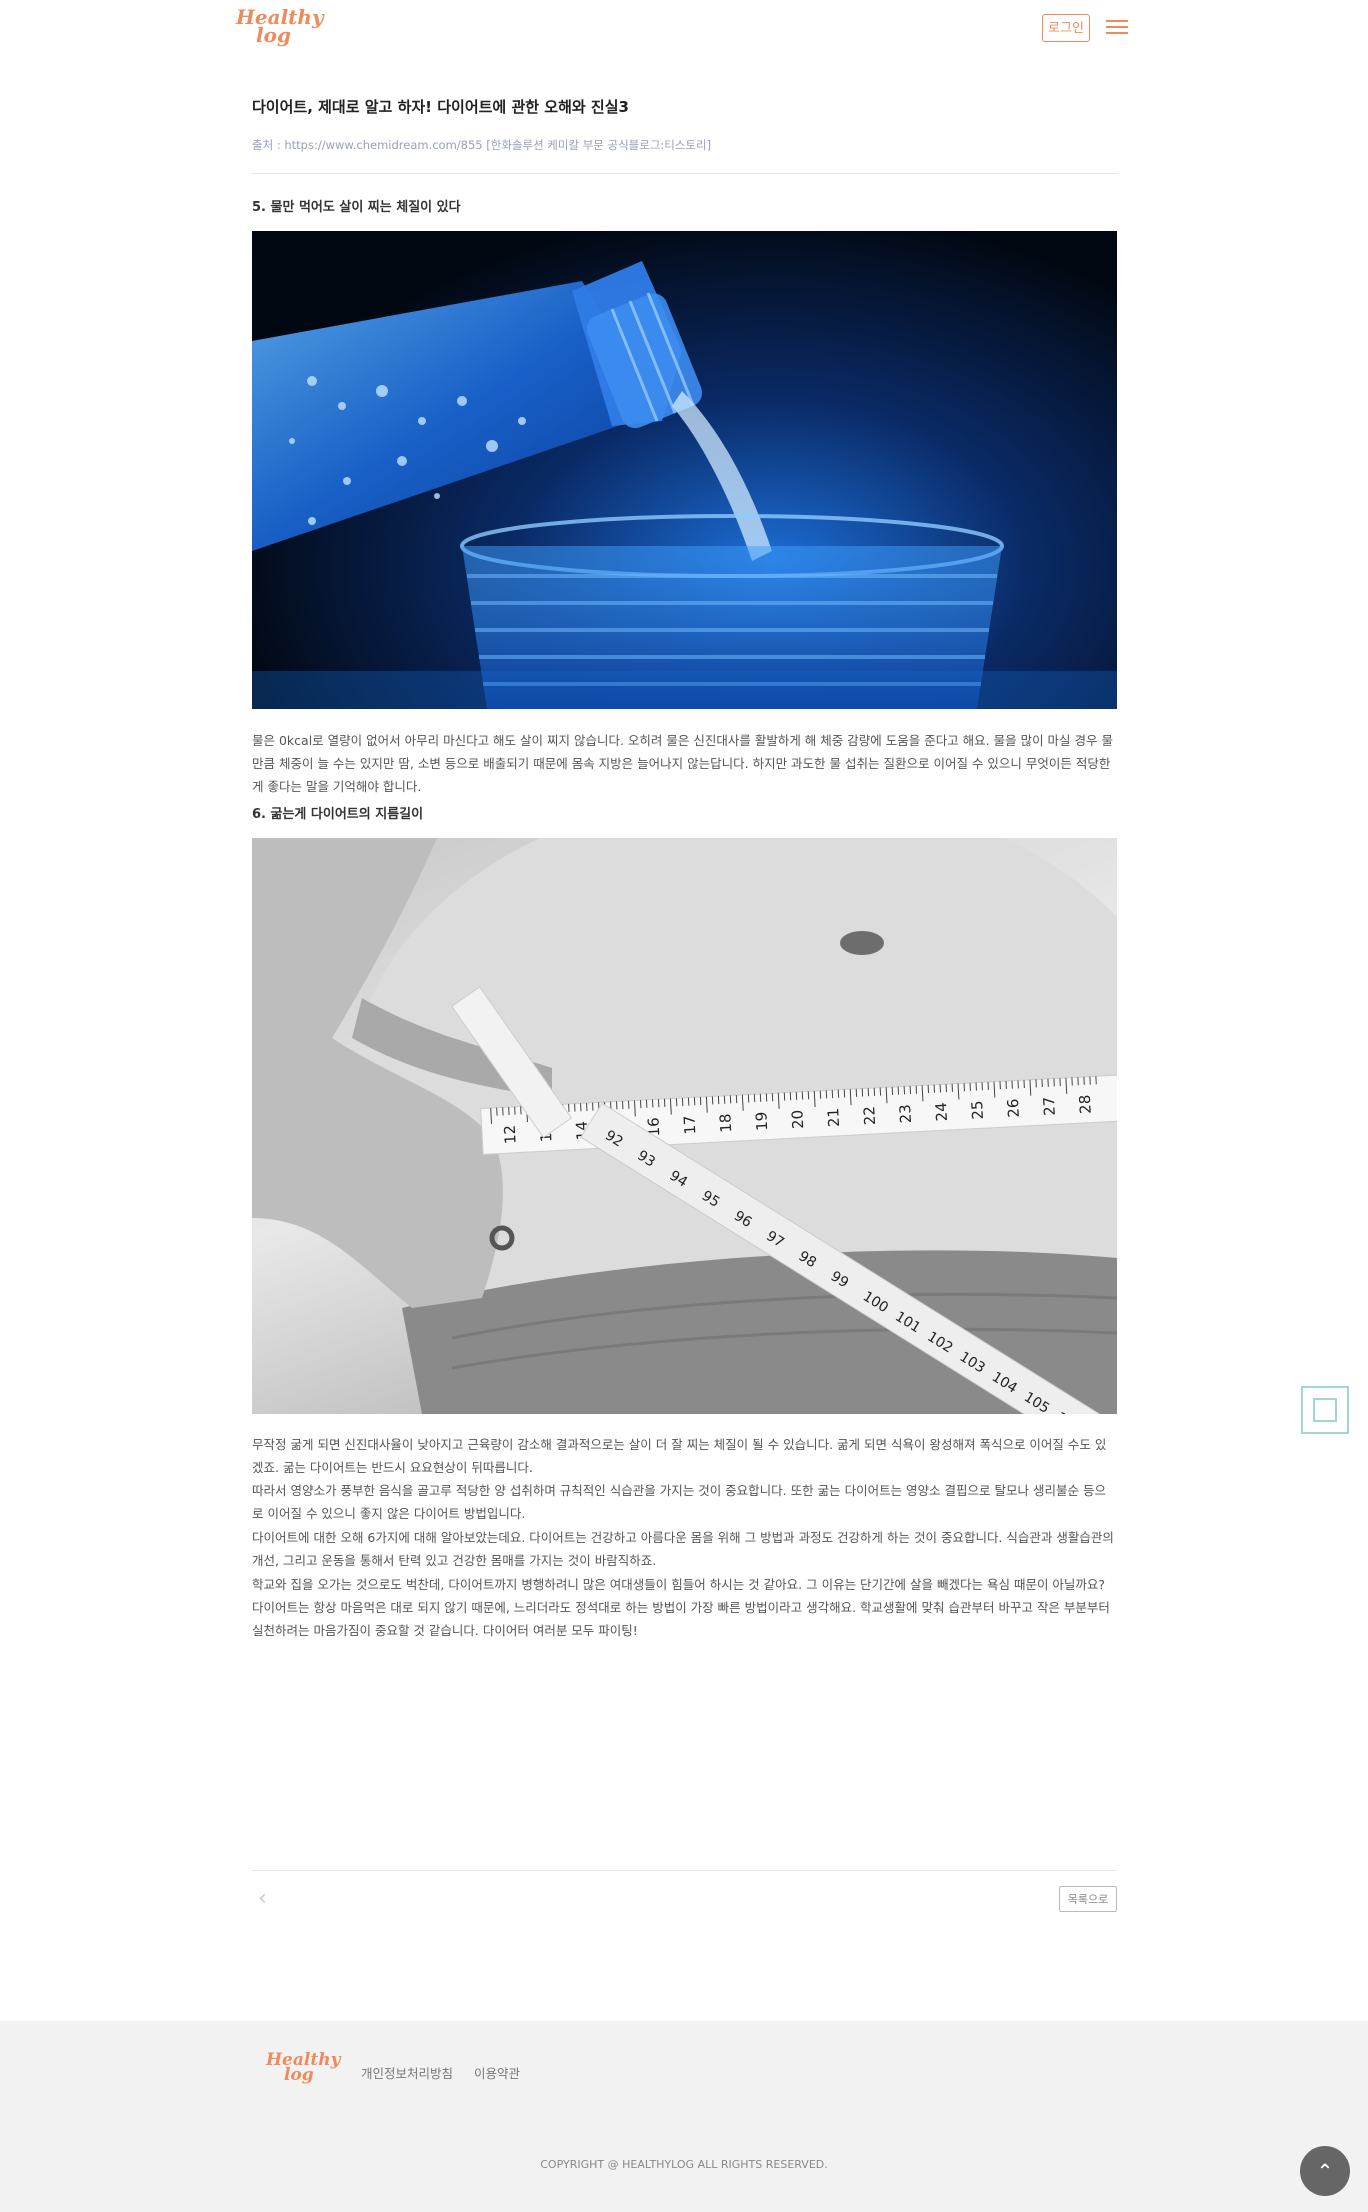 This screenshot has width=1368, height=2212. Describe the element at coordinates (356, 207) in the screenshot. I see `section-5-heading: 5. 물만 먹어도 살이 찌는 체질이 있다` at that location.